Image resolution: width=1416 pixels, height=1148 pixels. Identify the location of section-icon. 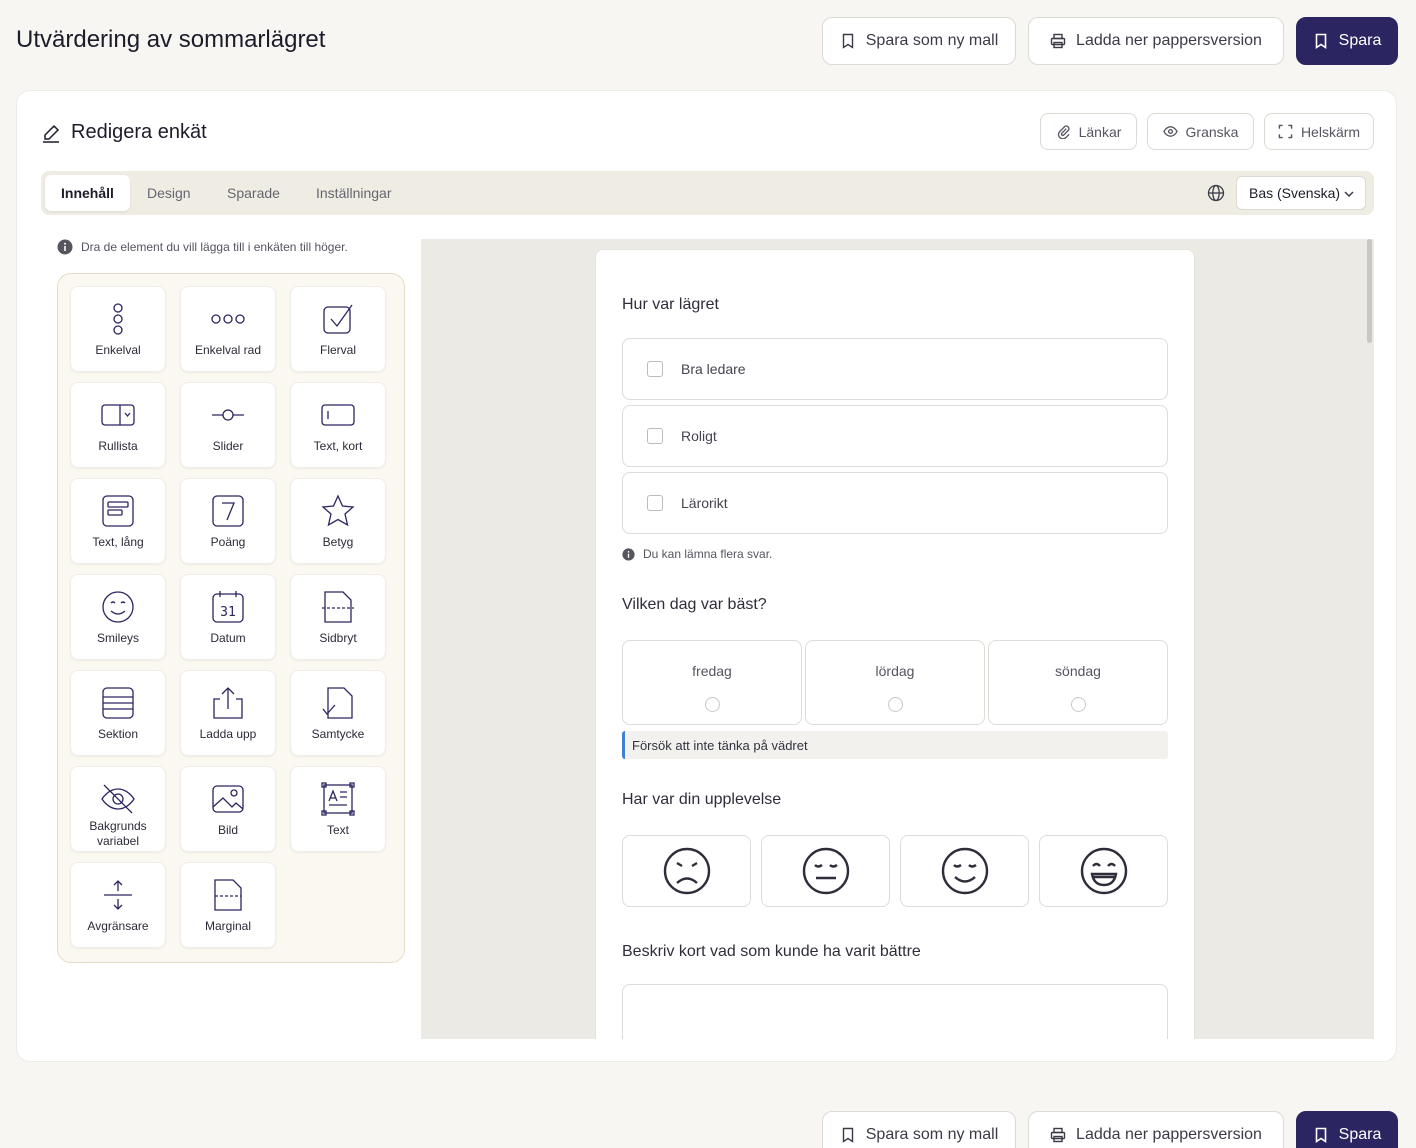
(118, 703).